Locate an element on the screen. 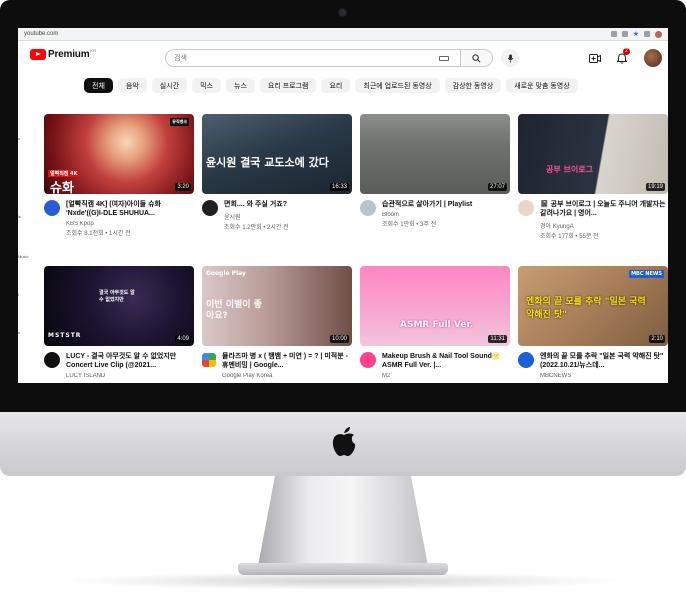 The height and width of the screenshot is (600, 686). keyboard-icon is located at coordinates (444, 58).